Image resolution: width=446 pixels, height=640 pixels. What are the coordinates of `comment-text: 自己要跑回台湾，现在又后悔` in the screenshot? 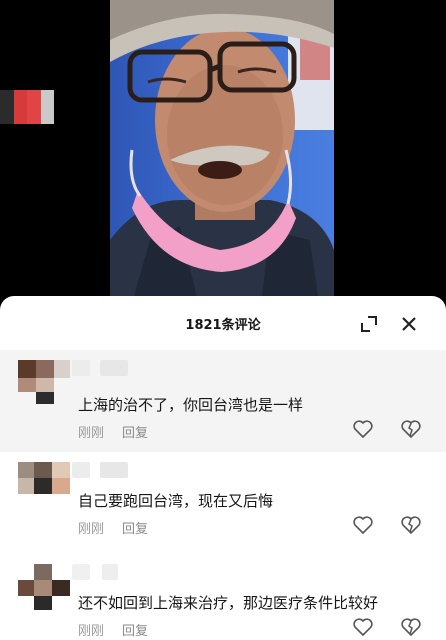 It's located at (176, 501).